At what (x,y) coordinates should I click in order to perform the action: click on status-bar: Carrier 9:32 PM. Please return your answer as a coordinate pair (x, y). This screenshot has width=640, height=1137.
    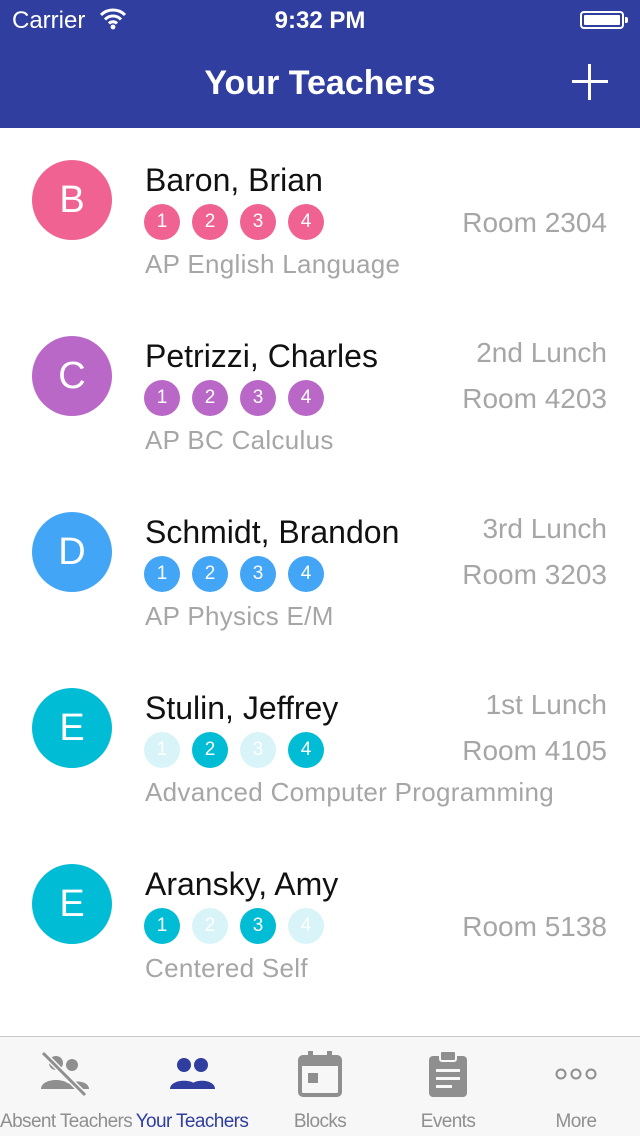
    Looking at the image, I should click on (320, 20).